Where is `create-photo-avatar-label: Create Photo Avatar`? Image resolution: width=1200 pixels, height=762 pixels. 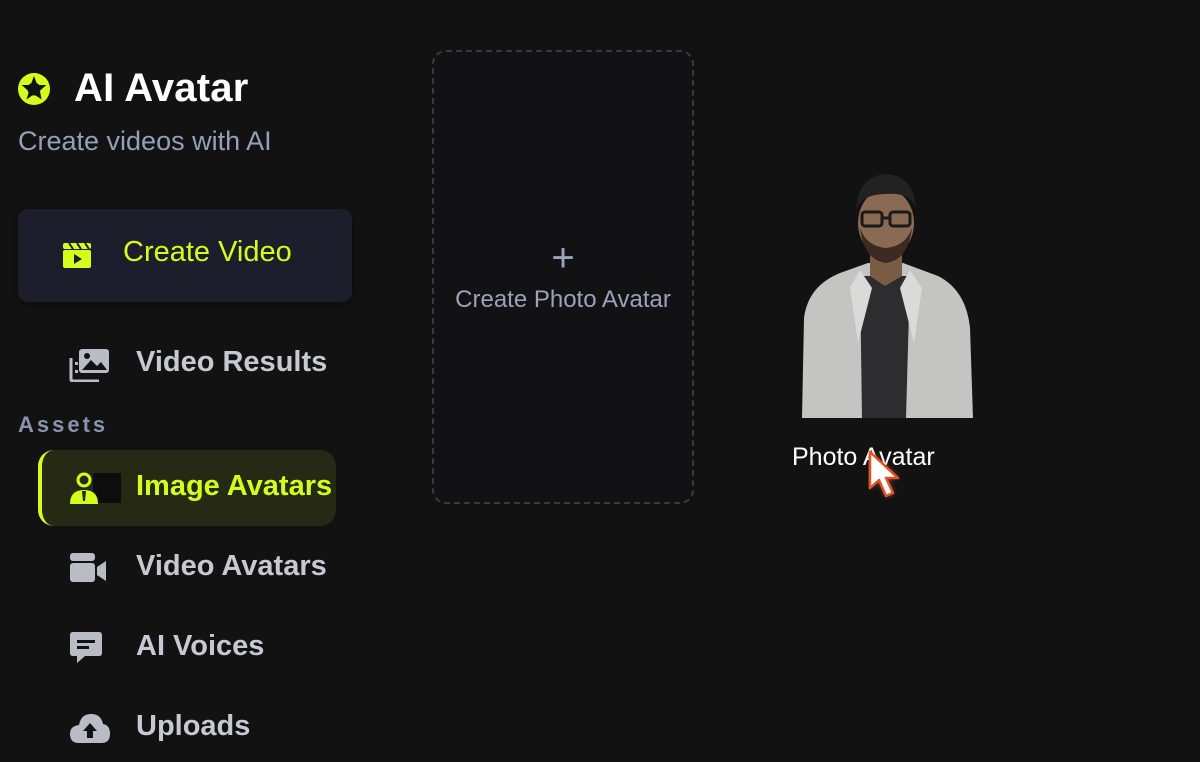
create-photo-avatar-label: Create Photo Avatar is located at coordinates (563, 299).